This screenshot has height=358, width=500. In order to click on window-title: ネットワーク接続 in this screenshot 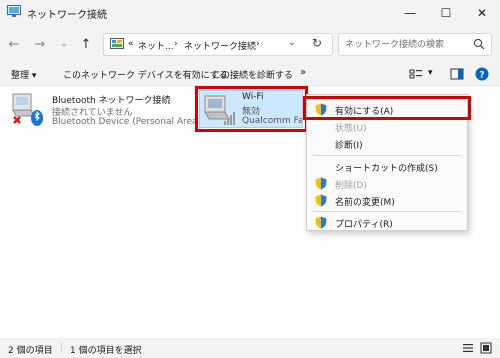, I will do `click(67, 15)`.